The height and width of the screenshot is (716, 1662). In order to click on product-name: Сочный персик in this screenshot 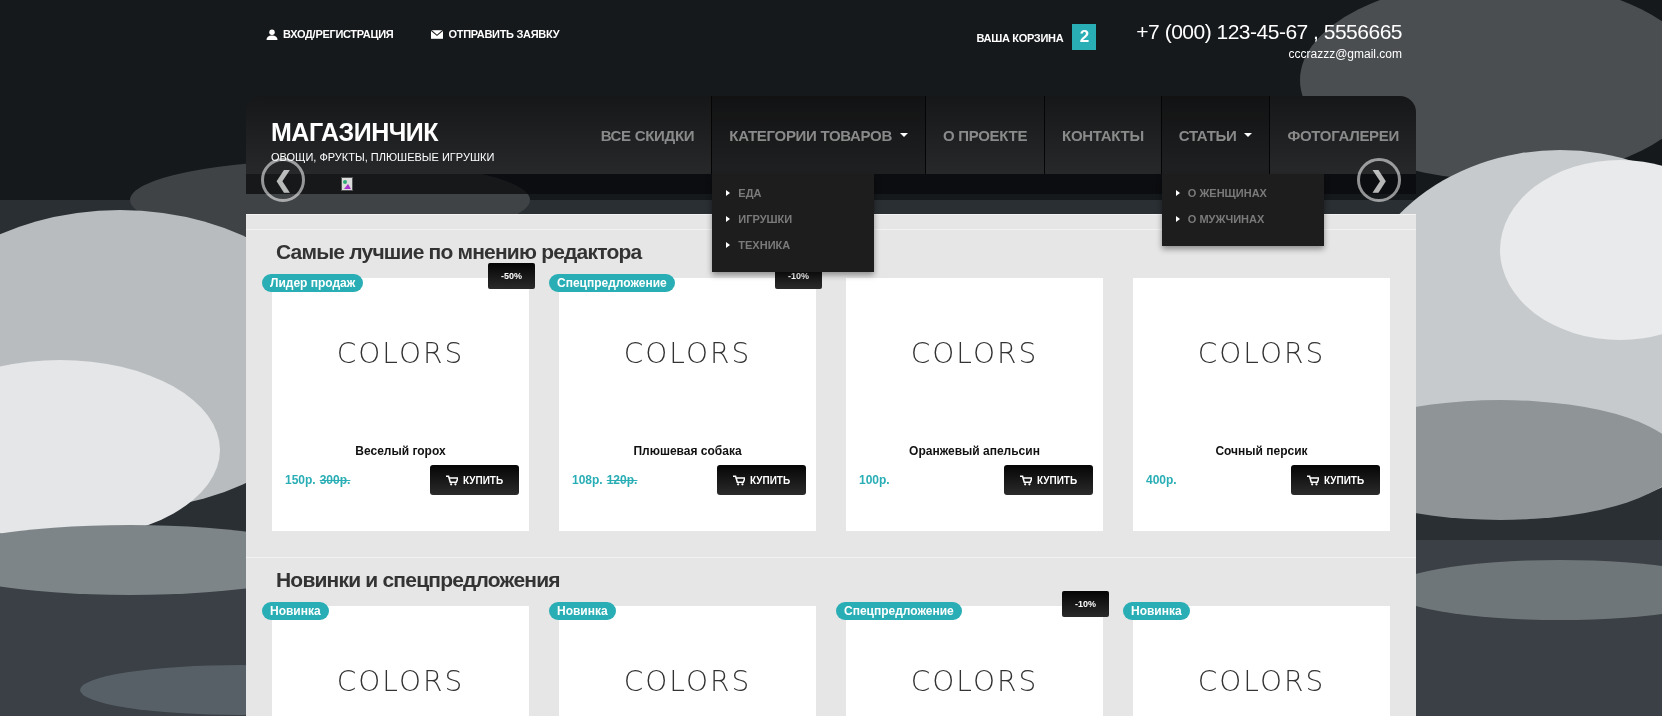, I will do `click(1261, 451)`.